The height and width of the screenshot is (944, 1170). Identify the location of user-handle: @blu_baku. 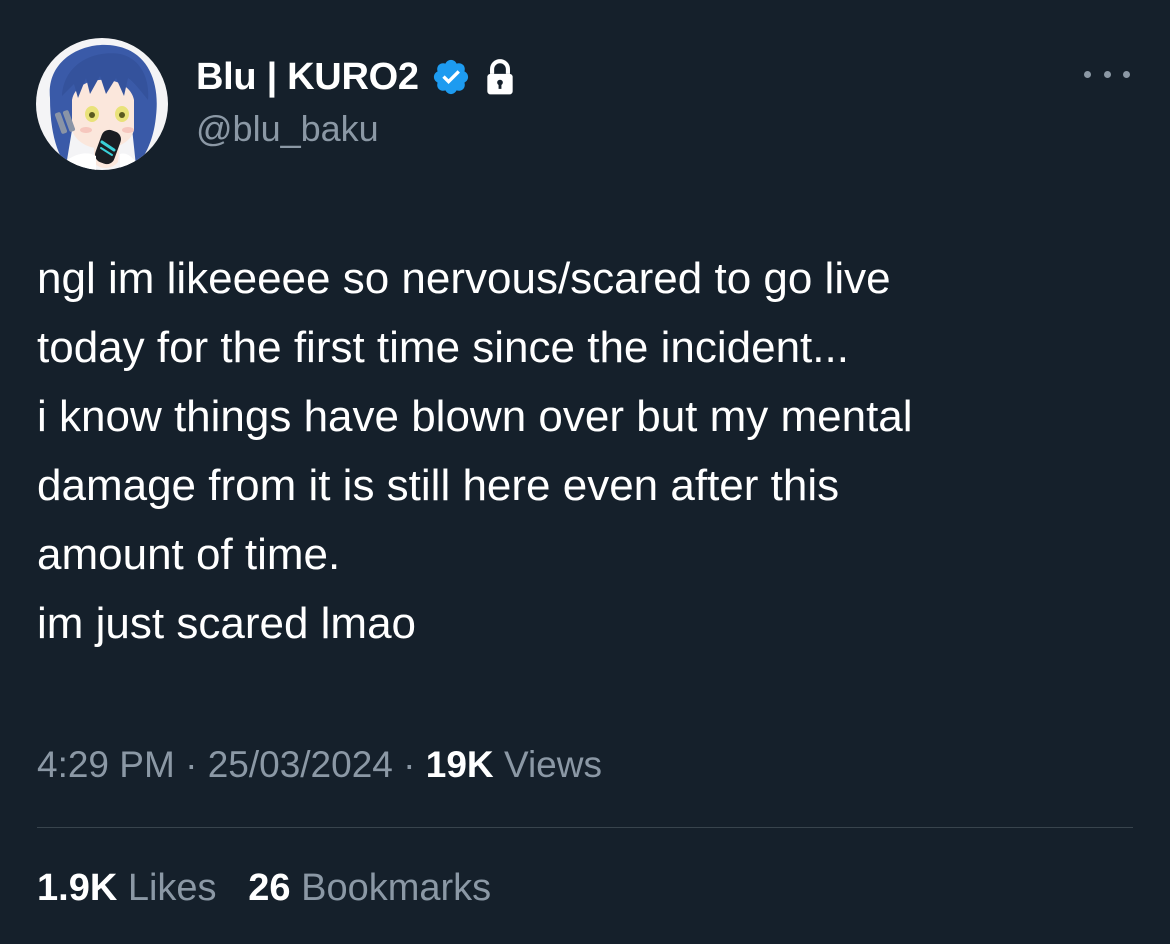
(287, 129).